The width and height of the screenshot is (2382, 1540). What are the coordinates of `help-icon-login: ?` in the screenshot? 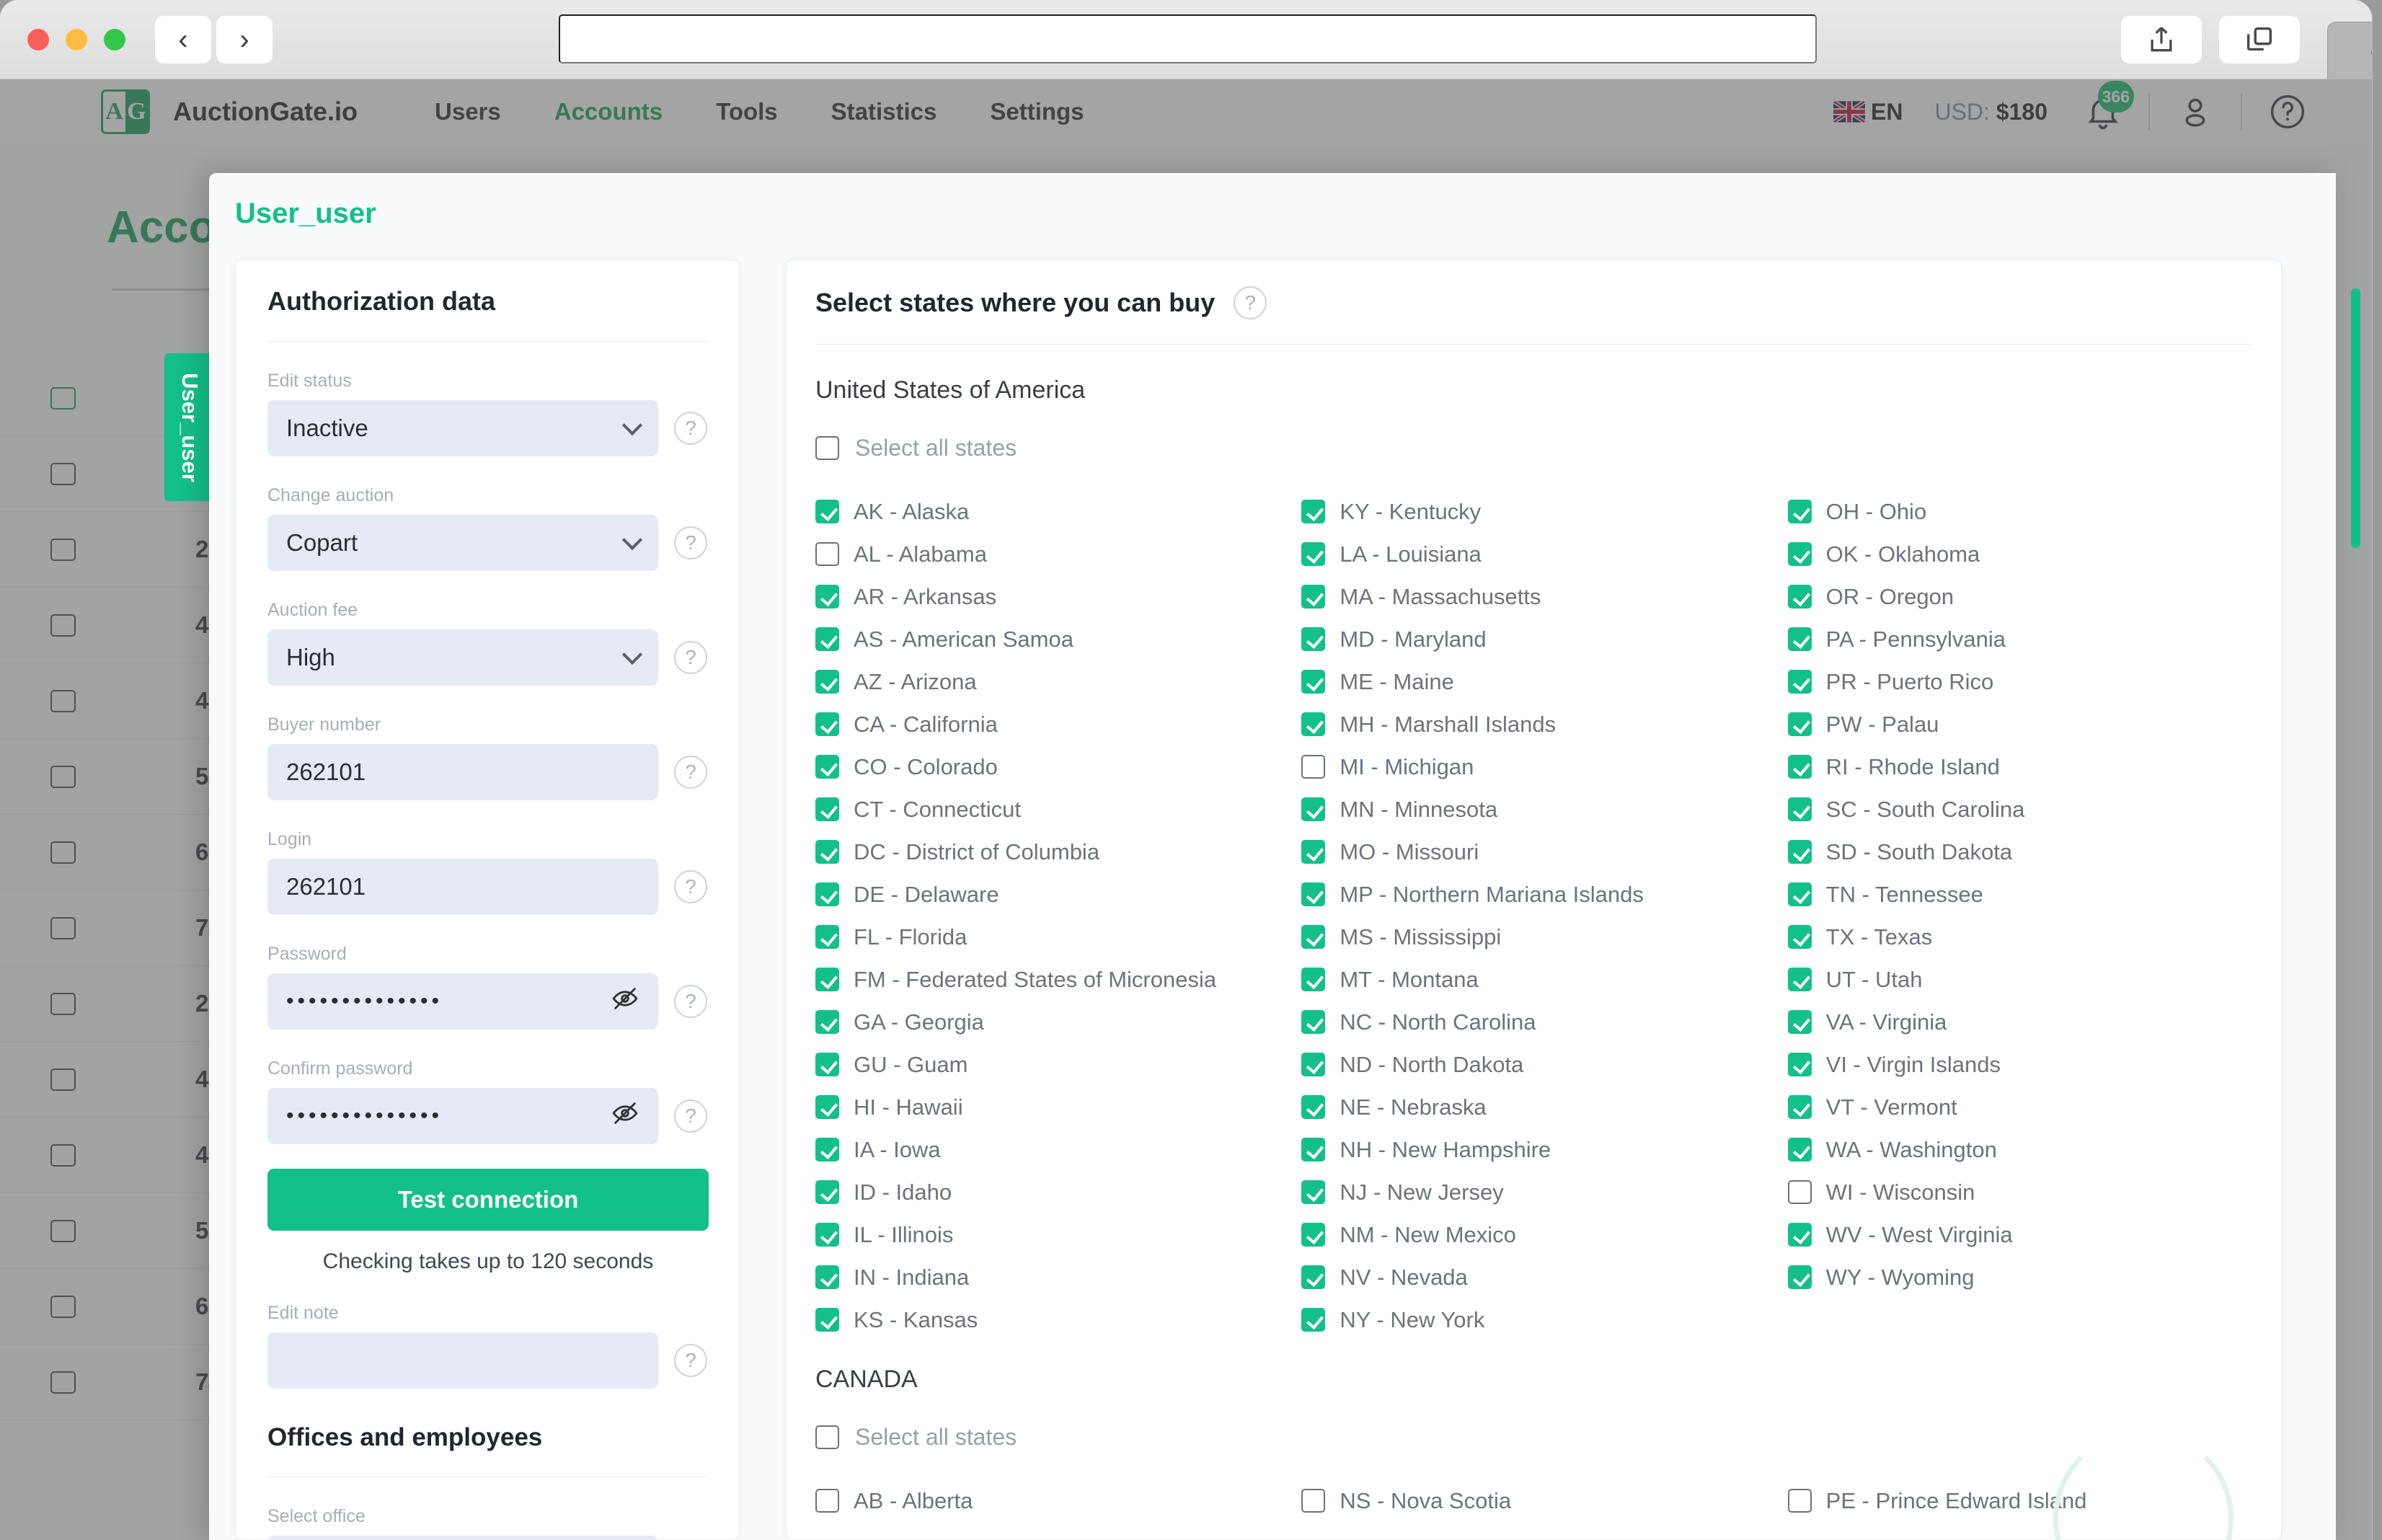 It's located at (690, 886).